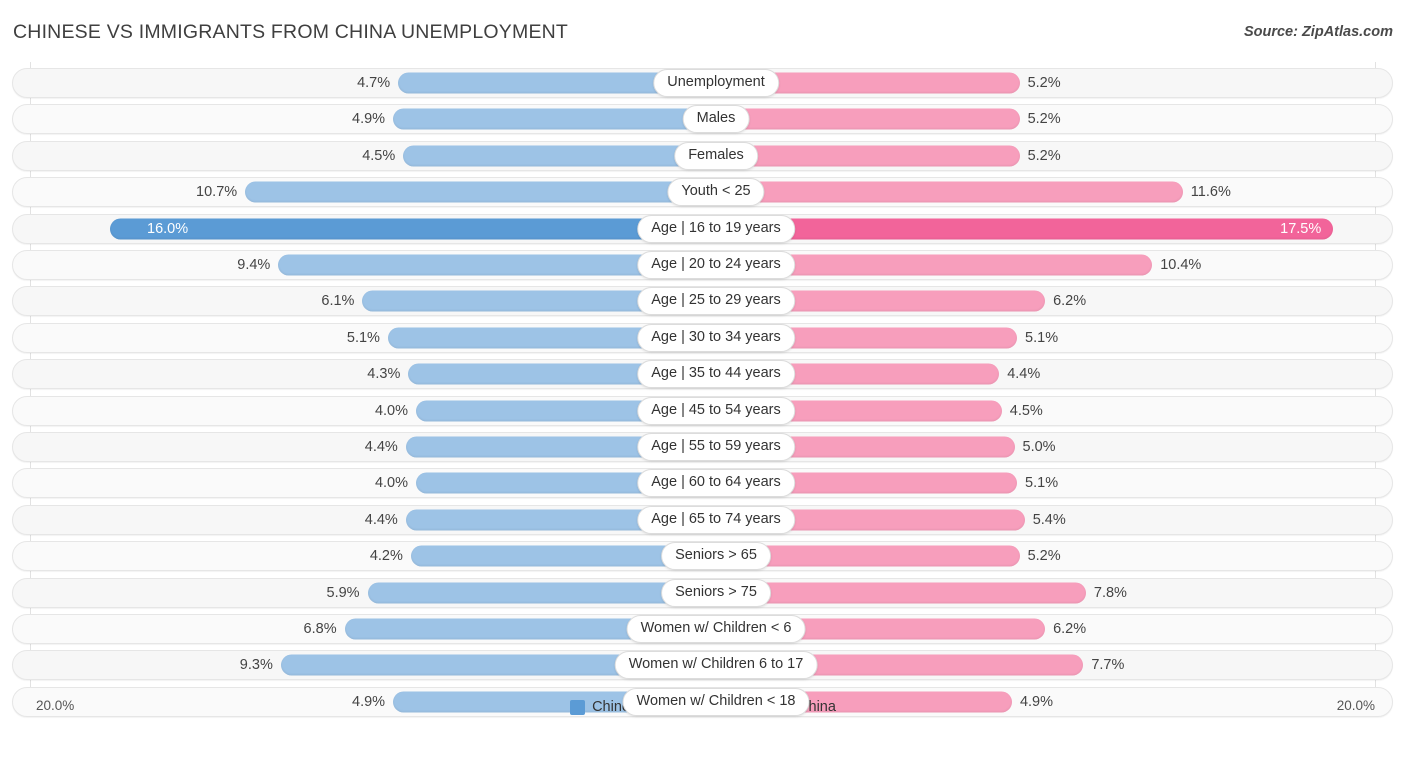 This screenshot has width=1406, height=757. Describe the element at coordinates (168, 228) in the screenshot. I see `value-label-chinese: 16.0%` at that location.